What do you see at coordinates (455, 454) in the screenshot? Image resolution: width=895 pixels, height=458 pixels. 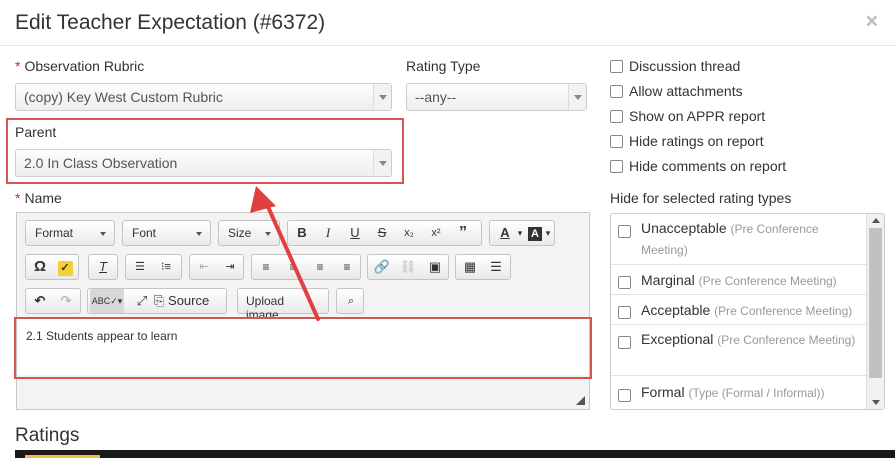 I see `ratings-toolbar` at bounding box center [455, 454].